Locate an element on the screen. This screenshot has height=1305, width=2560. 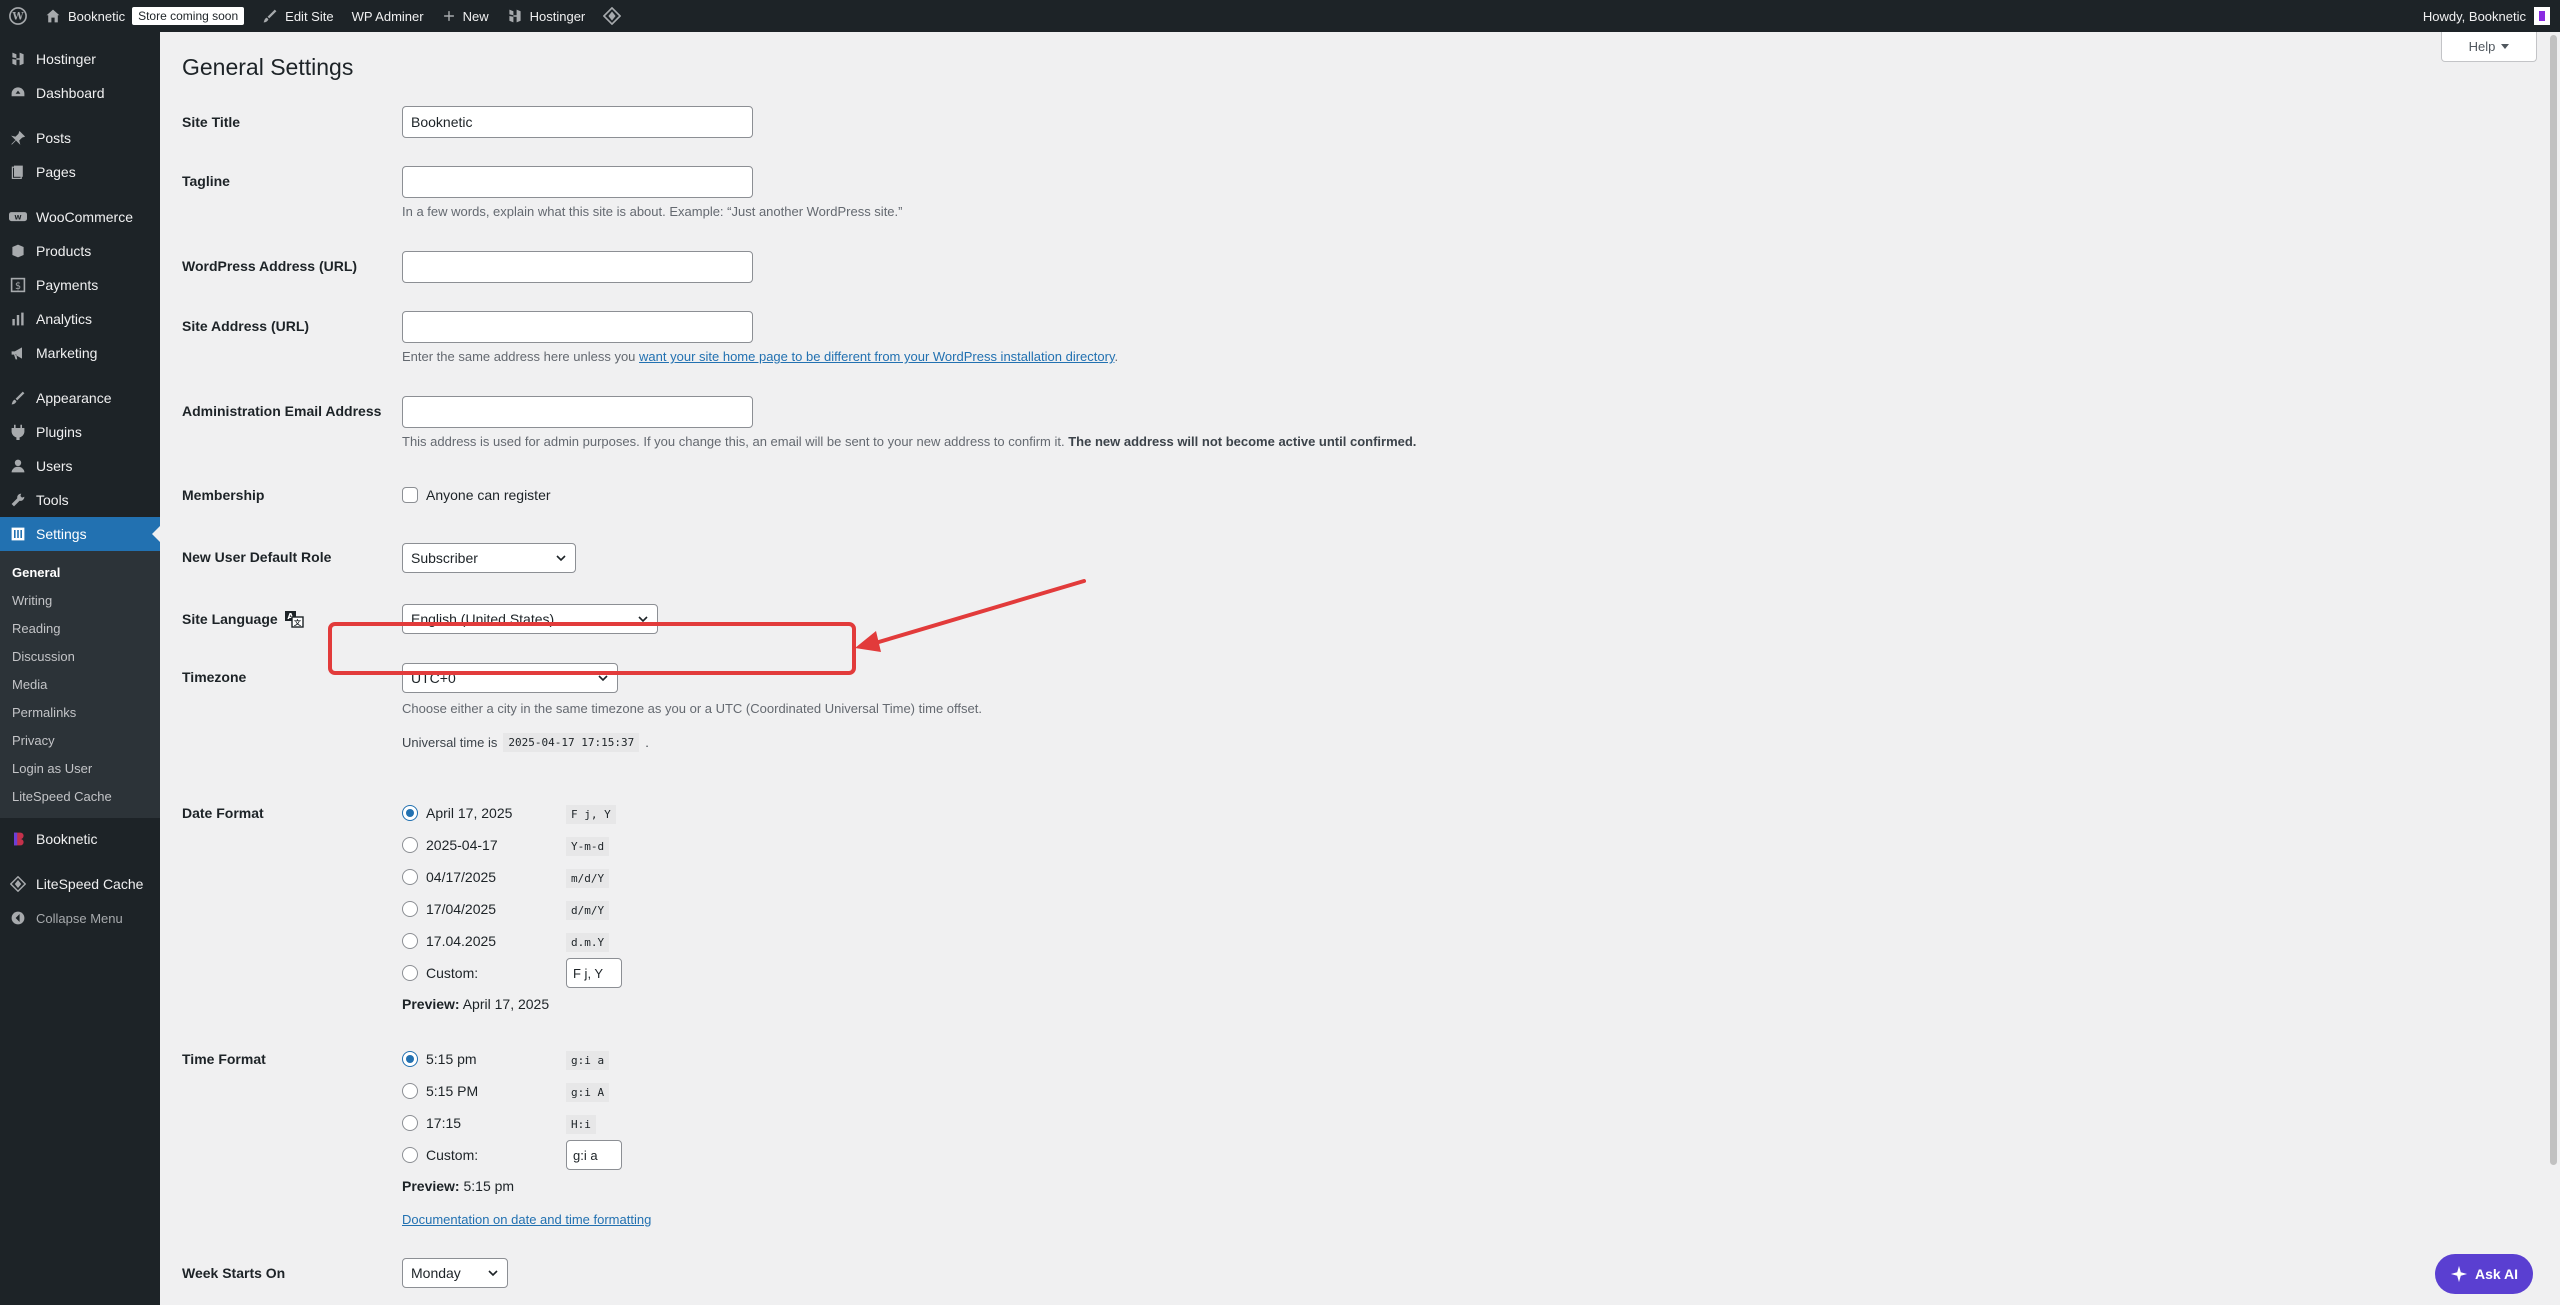
sidebar-item-users: Users is located at coordinates (80, 466).